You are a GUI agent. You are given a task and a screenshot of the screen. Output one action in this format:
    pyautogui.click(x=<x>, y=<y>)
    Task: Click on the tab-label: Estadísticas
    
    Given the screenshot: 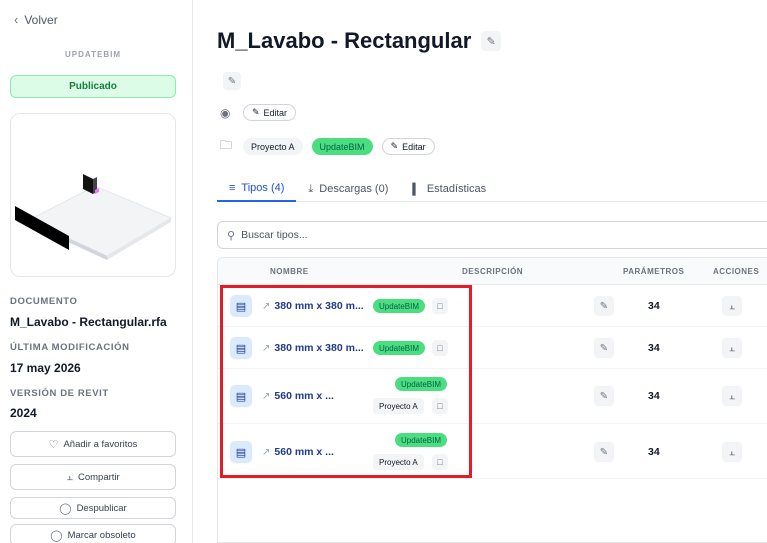 What is the action you would take?
    pyautogui.click(x=456, y=189)
    